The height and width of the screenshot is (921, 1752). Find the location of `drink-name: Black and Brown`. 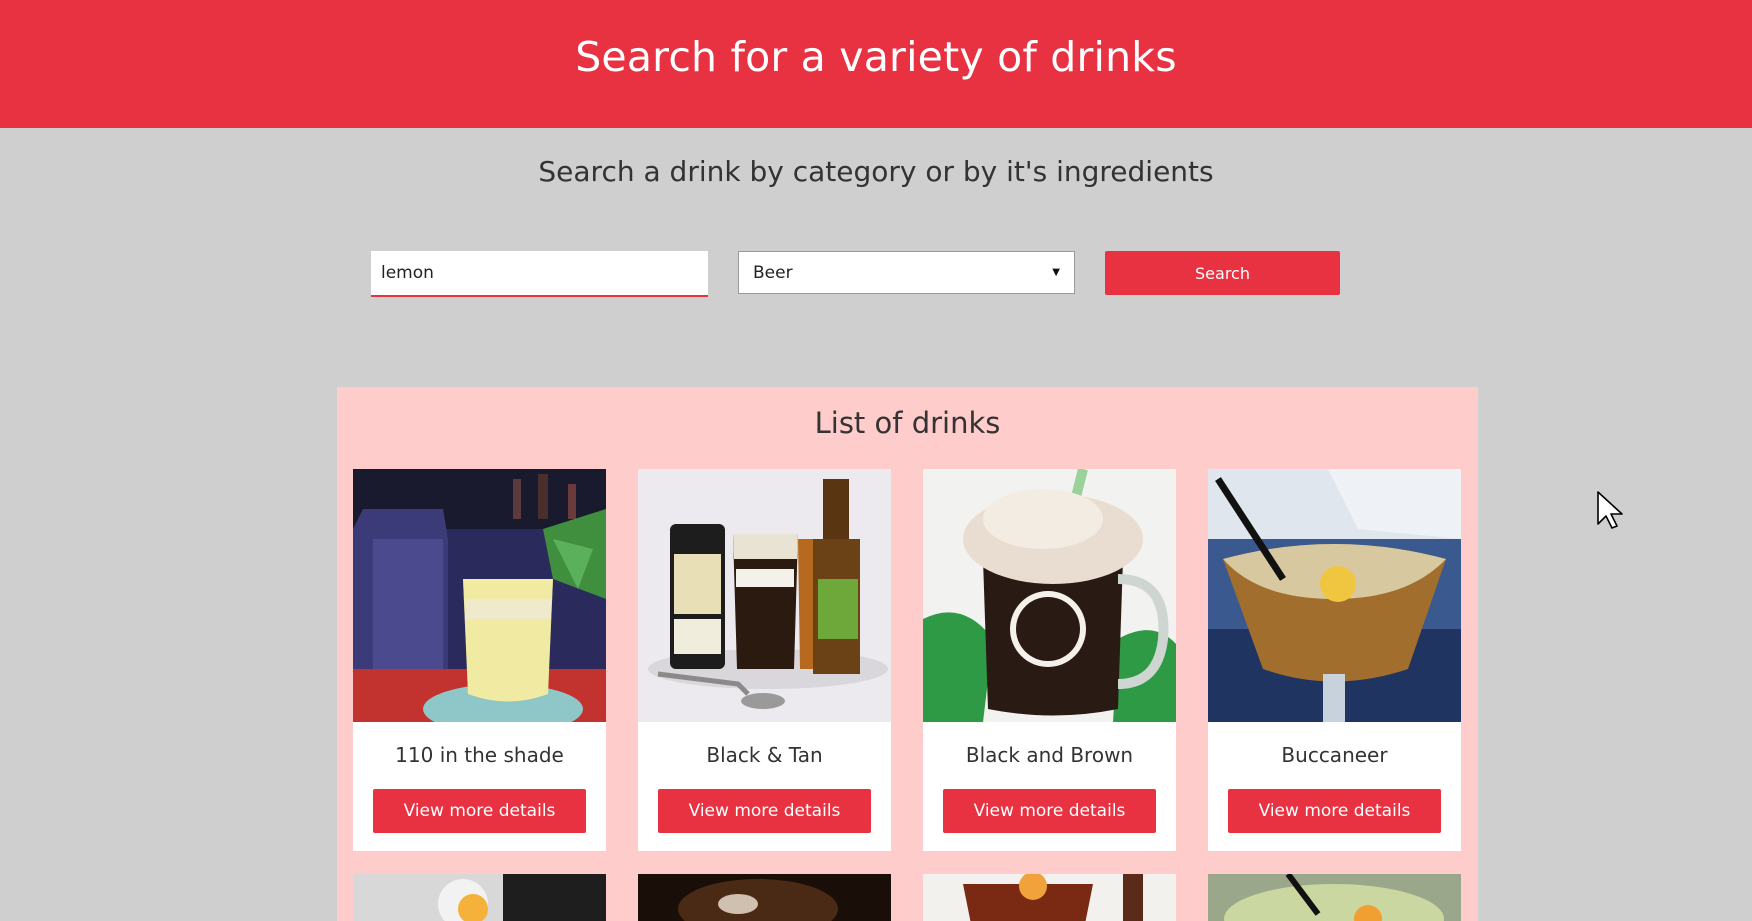

drink-name: Black and Brown is located at coordinates (1049, 755).